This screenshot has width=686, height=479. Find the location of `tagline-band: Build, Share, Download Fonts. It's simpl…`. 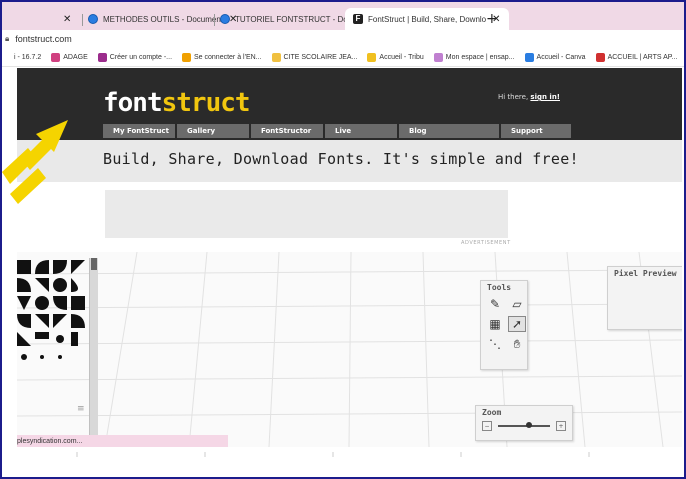

tagline-band: Build, Share, Download Fonts. It's simpl… is located at coordinates (349, 161).